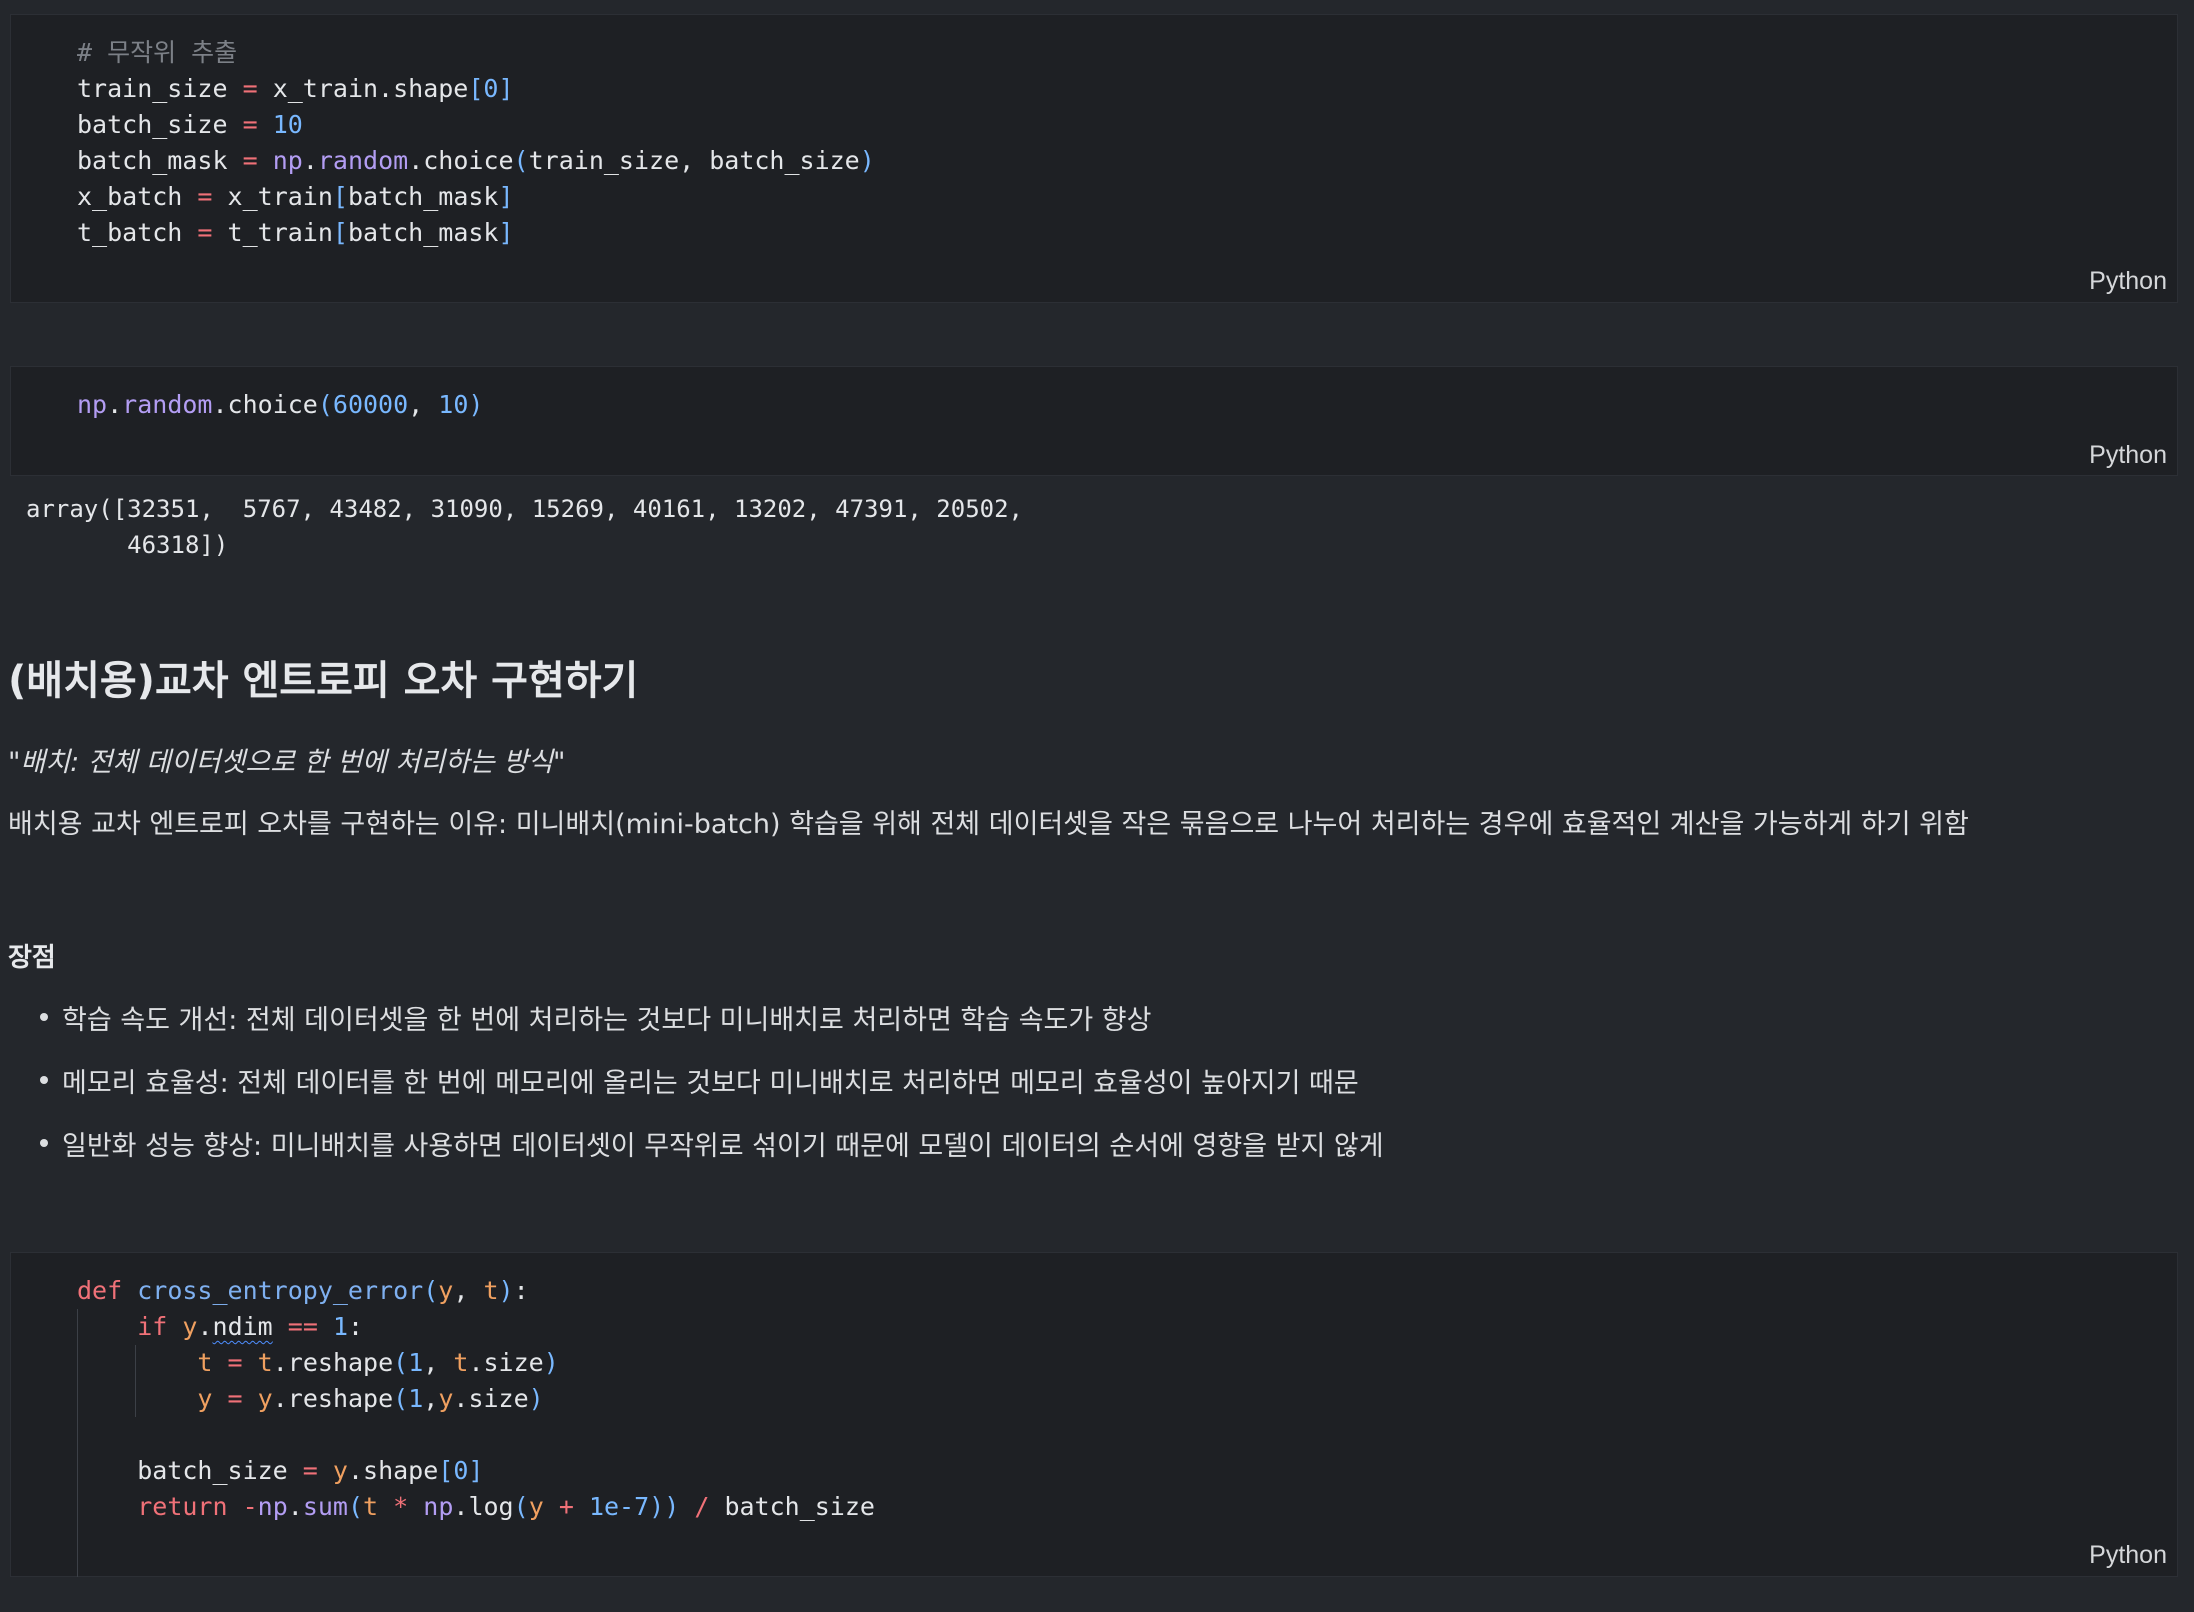  What do you see at coordinates (340, 1326) in the screenshot?
I see `code-token: 1` at bounding box center [340, 1326].